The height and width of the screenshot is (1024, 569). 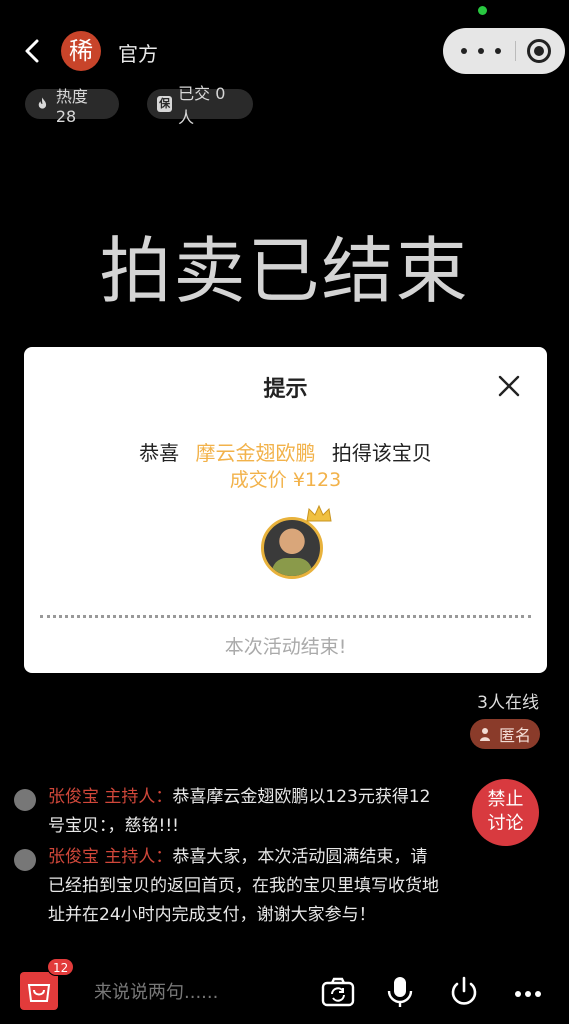 What do you see at coordinates (381, 453) in the screenshot?
I see `congrats-suffix: 拍得该宝贝` at bounding box center [381, 453].